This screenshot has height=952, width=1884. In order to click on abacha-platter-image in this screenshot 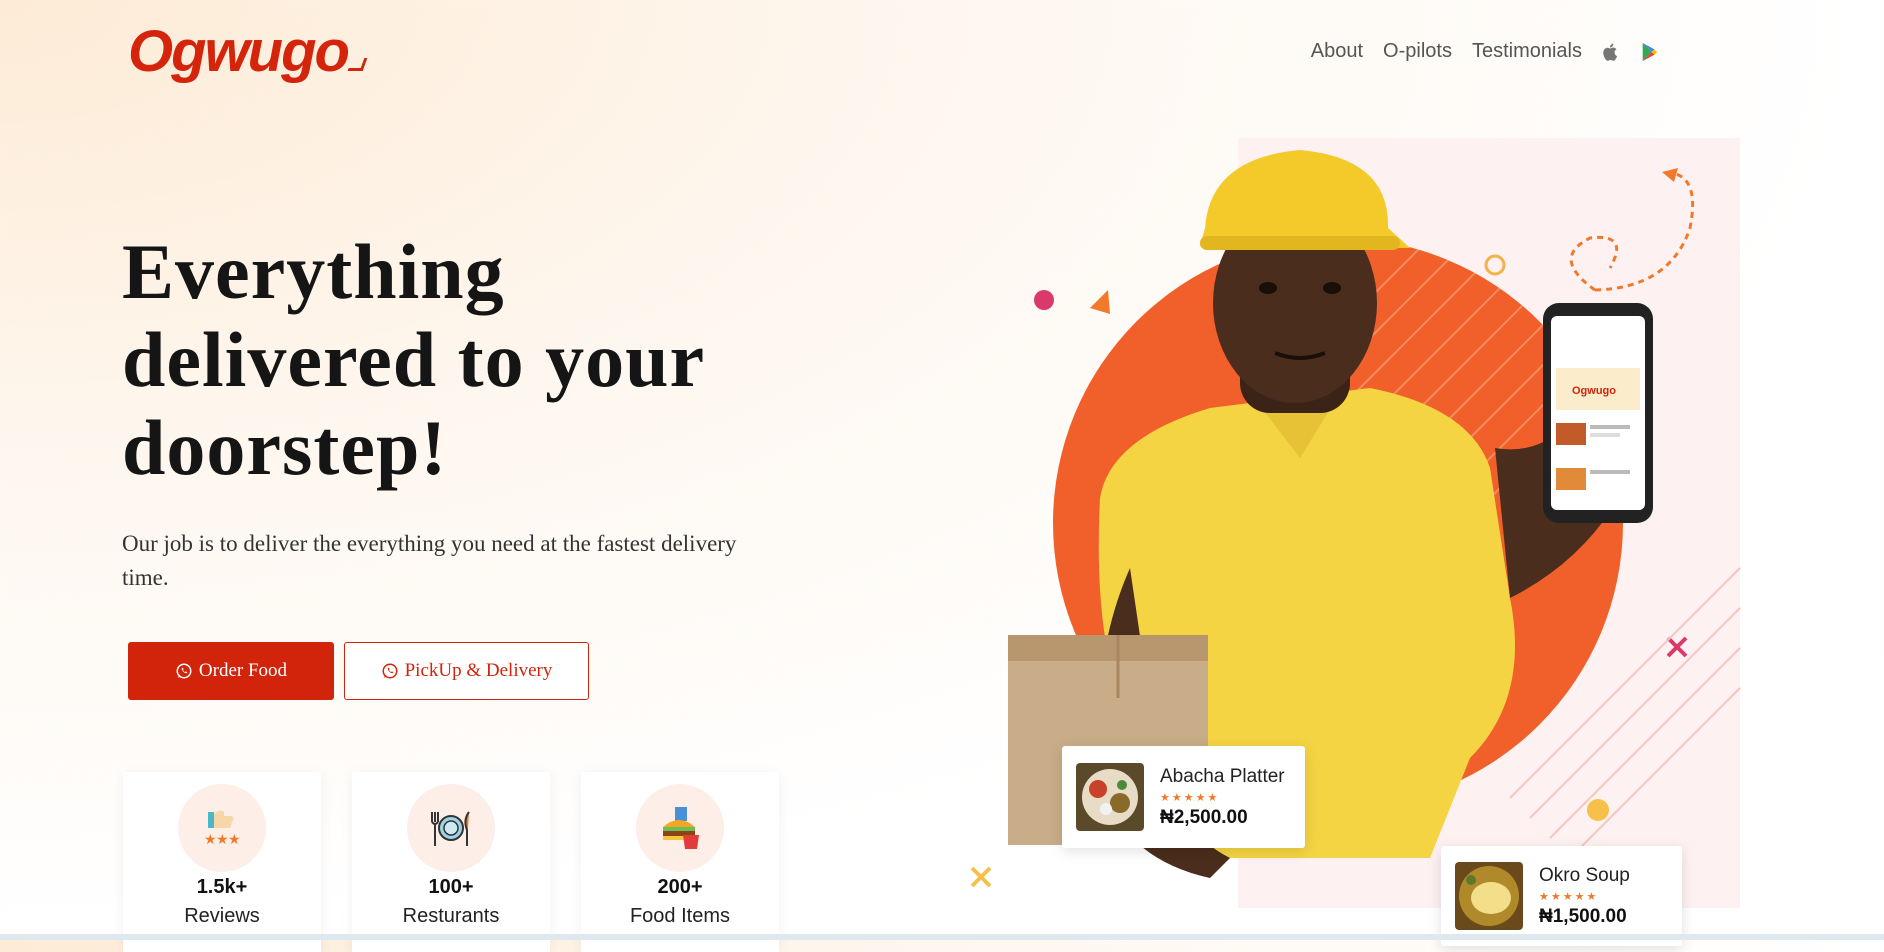, I will do `click(1110, 797)`.